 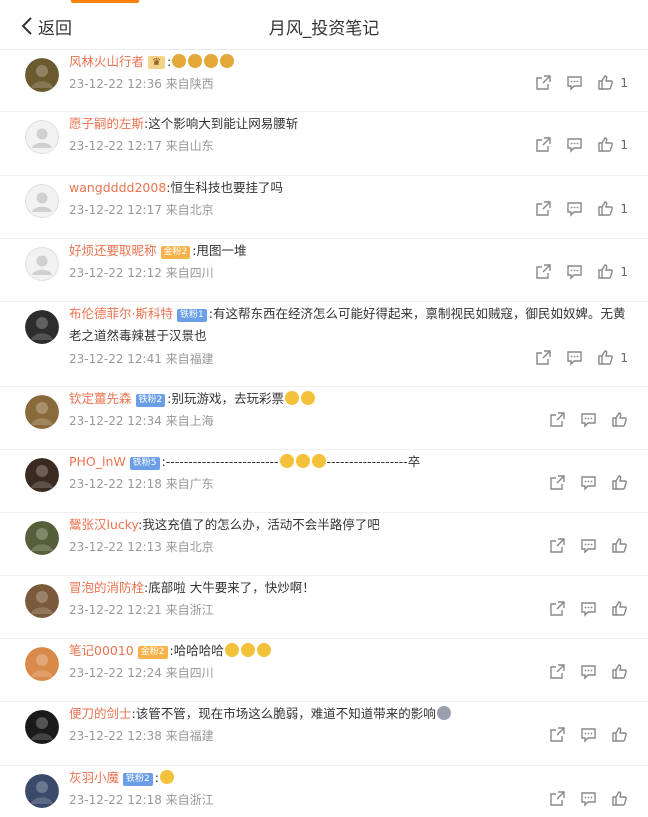 What do you see at coordinates (191, 315) in the screenshot?
I see `fan-badge: 铁粉1` at bounding box center [191, 315].